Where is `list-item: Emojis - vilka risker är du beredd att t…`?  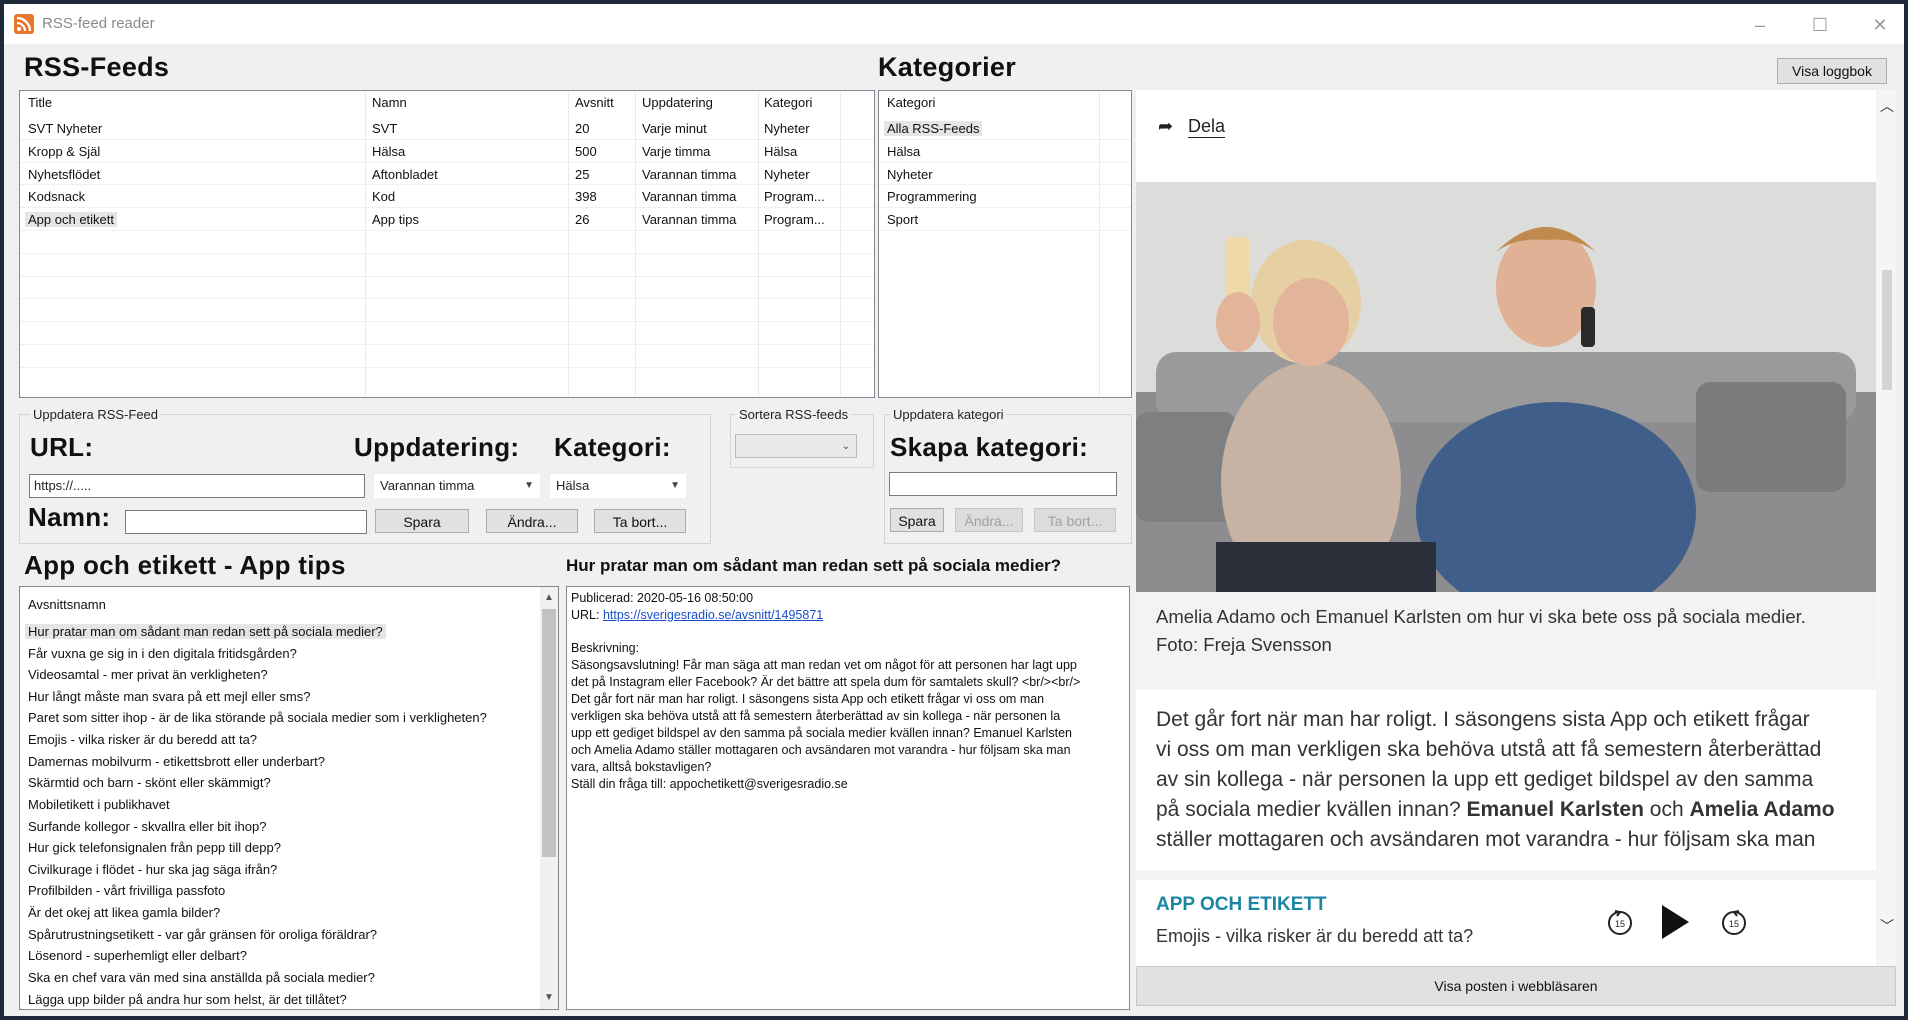 list-item: Emojis - vilka risker är du beredd att t… is located at coordinates (142, 739).